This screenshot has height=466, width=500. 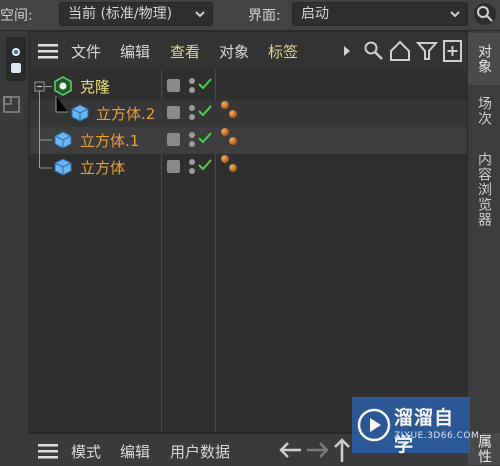 What do you see at coordinates (342, 450) in the screenshot?
I see `arrow-up-icon` at bounding box center [342, 450].